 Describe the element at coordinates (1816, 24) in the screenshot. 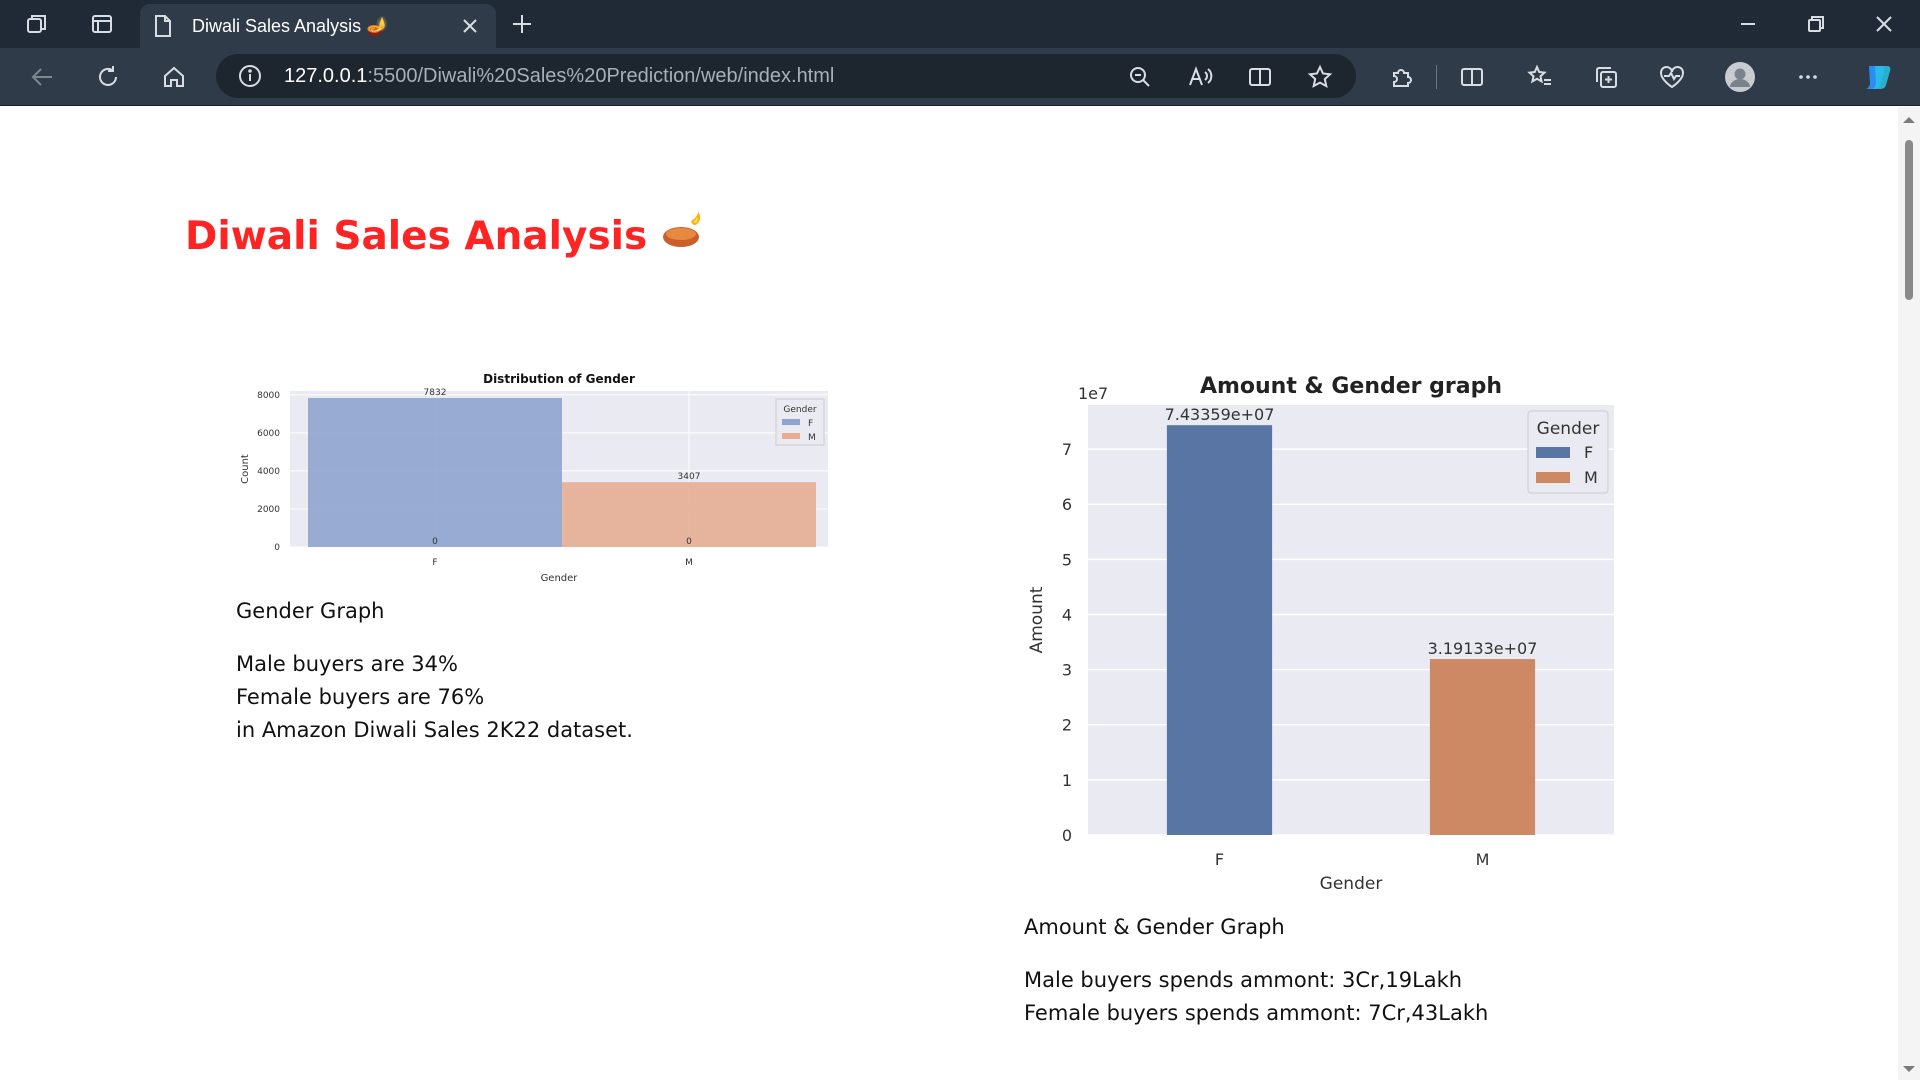

I see `restore-icon` at that location.